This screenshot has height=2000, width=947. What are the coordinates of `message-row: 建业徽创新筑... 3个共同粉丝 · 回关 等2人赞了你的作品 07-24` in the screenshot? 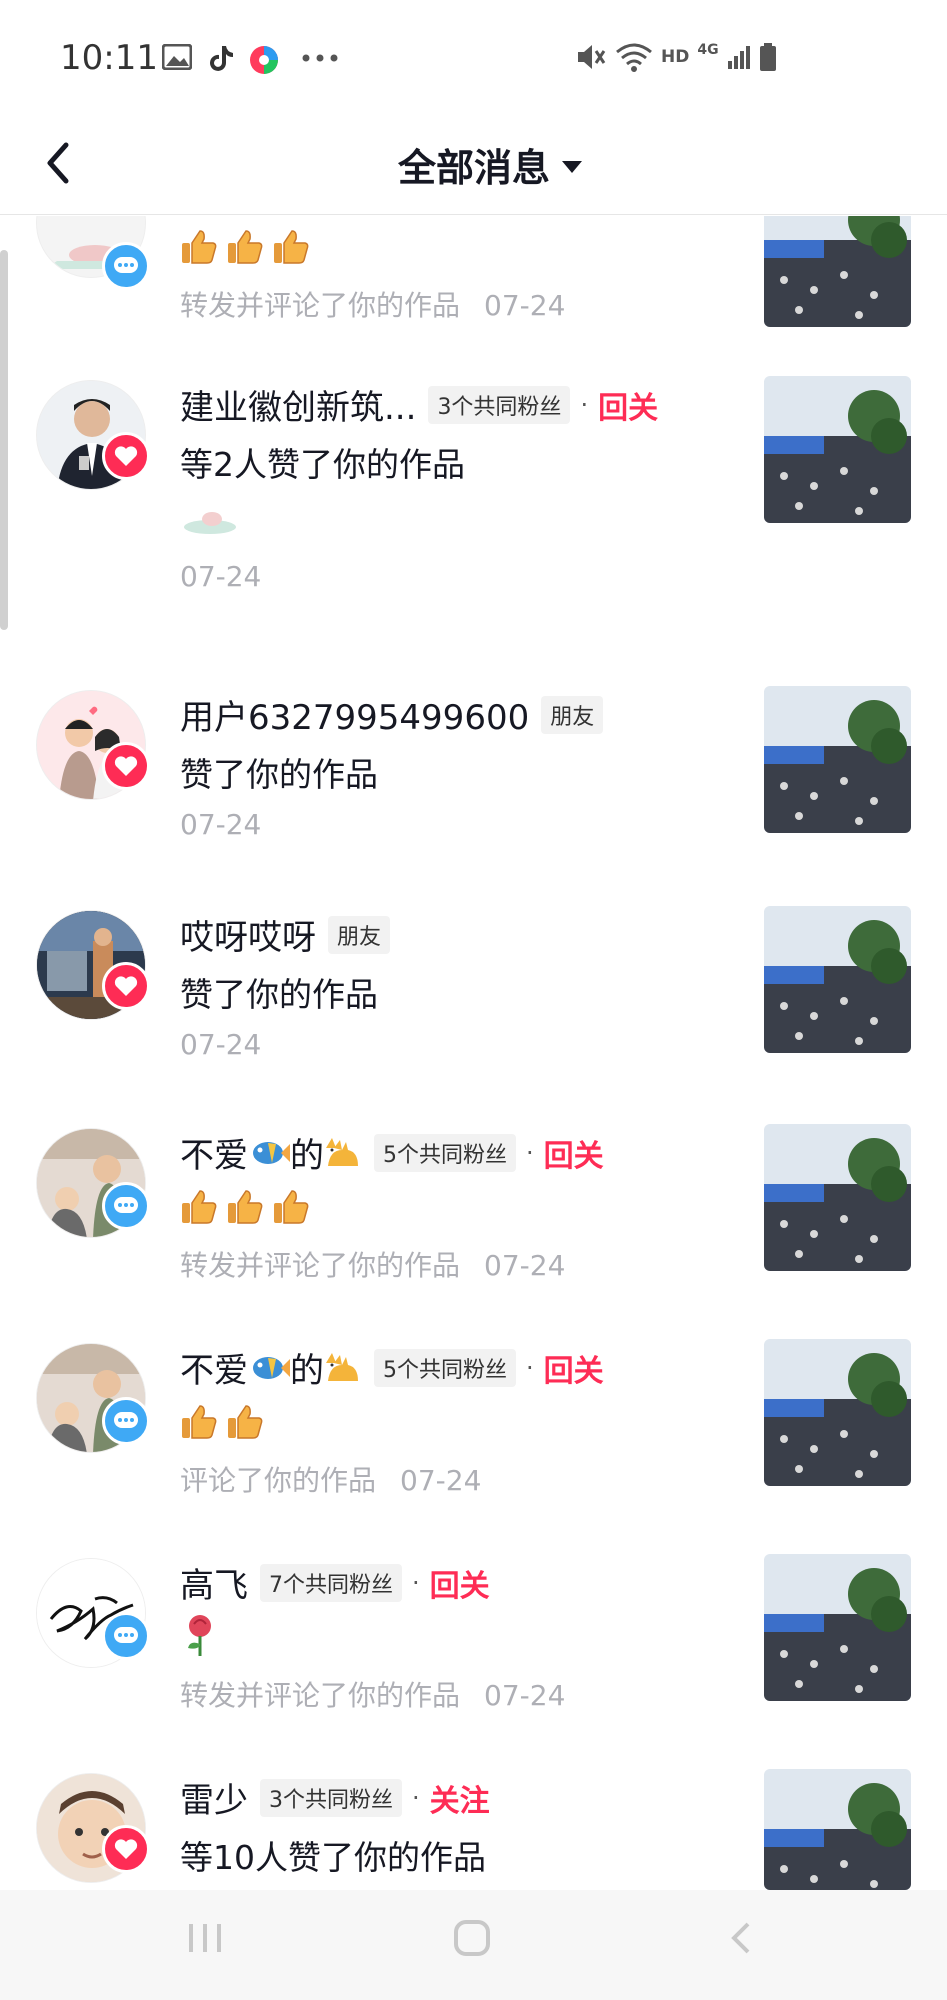 It's located at (473, 501).